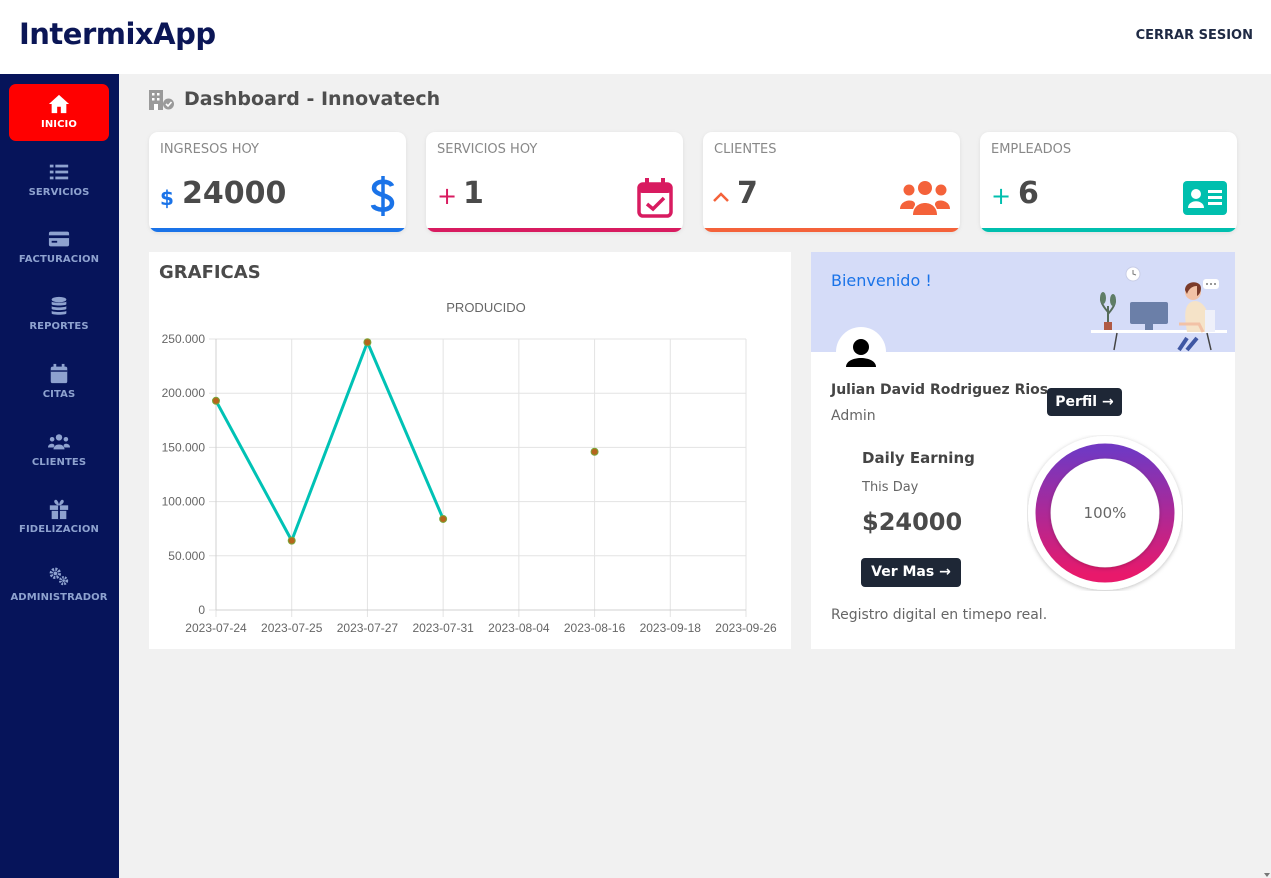  I want to click on avatar, so click(861, 352).